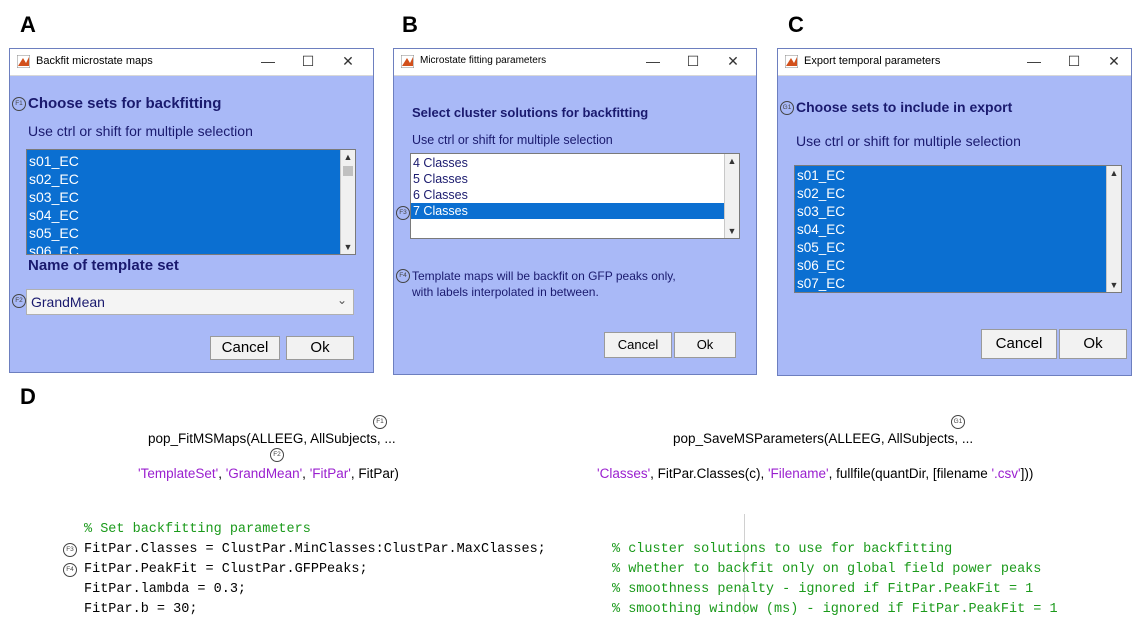 This screenshot has height=620, width=1135. I want to click on template-select-value: GrandMean, so click(68, 302).